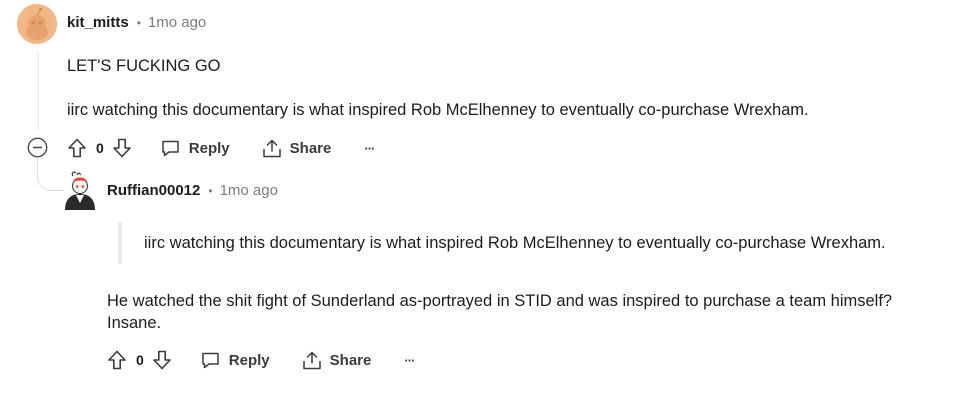  What do you see at coordinates (153, 190) in the screenshot?
I see `username: Ruffian00012` at bounding box center [153, 190].